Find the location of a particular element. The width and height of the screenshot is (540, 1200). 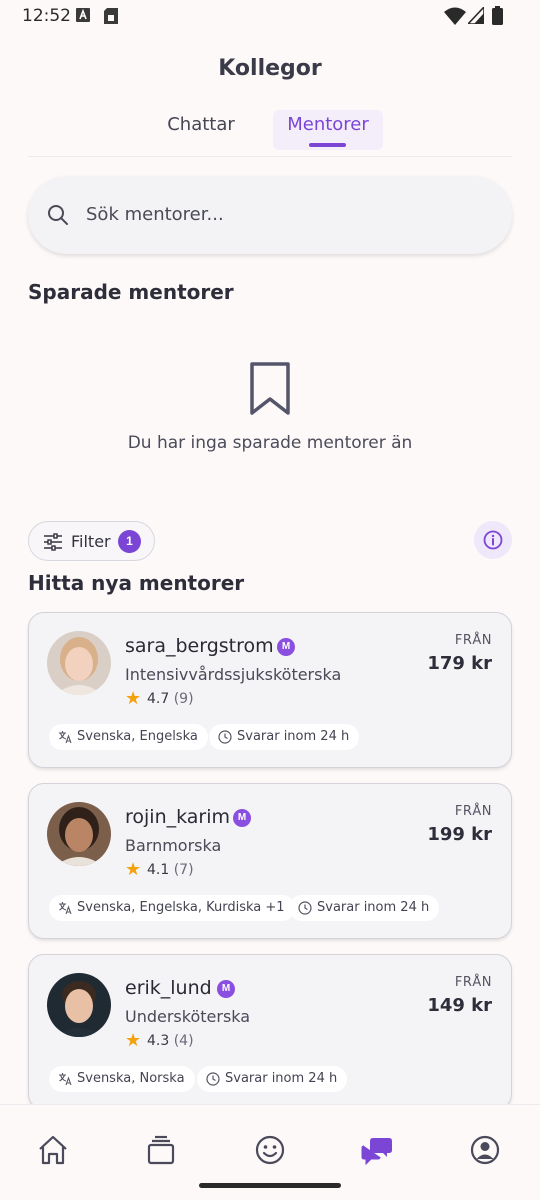

mentor-profession: Intensivvårdssjuksköterska is located at coordinates (233, 674).